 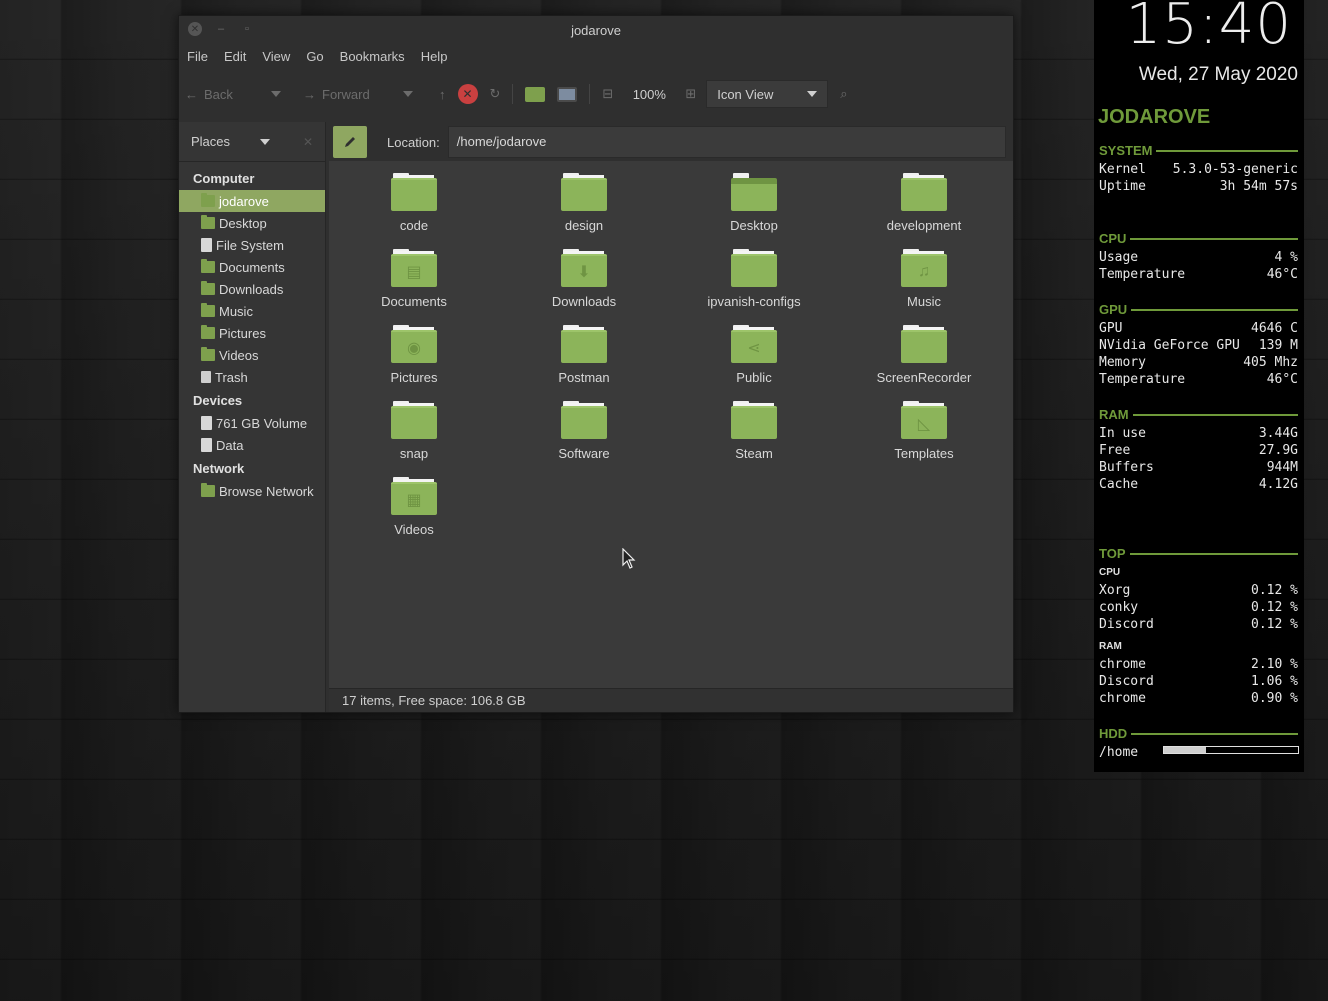 I want to click on file-item: ▦ Videos, so click(x=414, y=515).